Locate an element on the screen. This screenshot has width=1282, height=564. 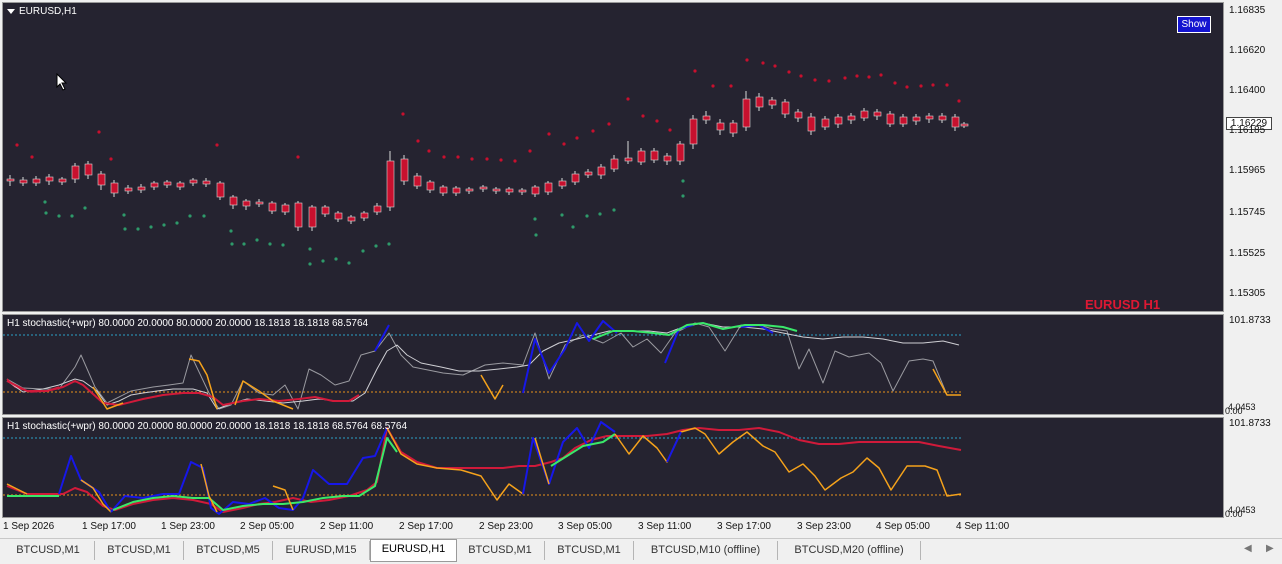
time-tick: 3 Sep 23:00 is located at coordinates (824, 526).